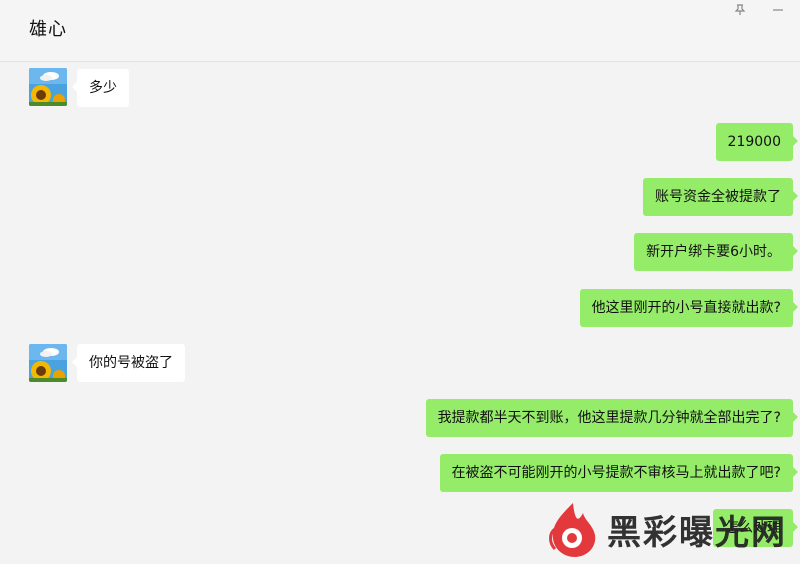 This screenshot has height=564, width=800. I want to click on pin-icon, so click(740, 10).